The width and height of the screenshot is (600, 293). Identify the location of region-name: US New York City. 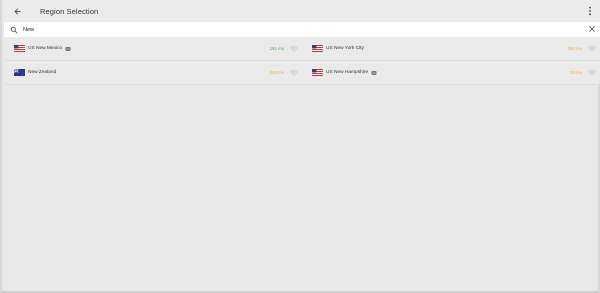
(345, 48).